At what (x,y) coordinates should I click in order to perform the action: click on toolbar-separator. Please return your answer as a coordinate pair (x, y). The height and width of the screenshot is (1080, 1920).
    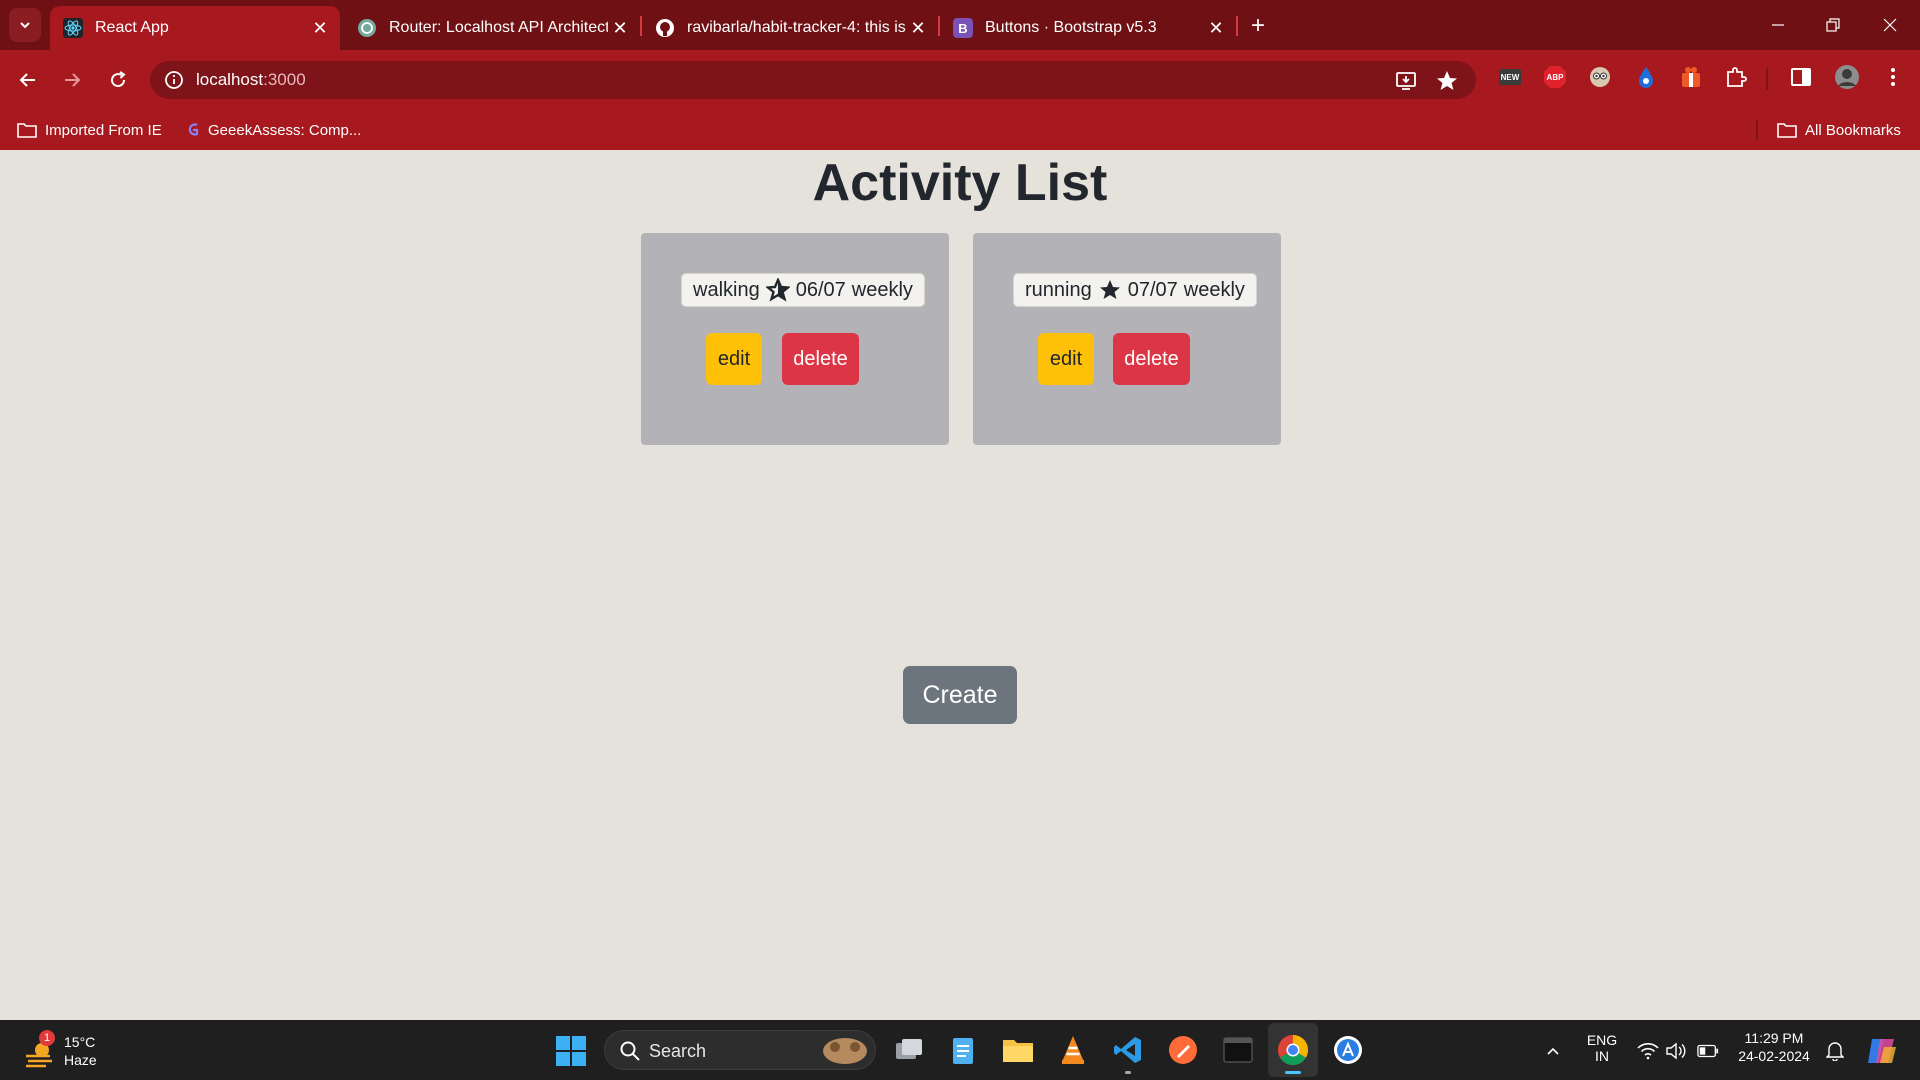
    Looking at the image, I should click on (1767, 79).